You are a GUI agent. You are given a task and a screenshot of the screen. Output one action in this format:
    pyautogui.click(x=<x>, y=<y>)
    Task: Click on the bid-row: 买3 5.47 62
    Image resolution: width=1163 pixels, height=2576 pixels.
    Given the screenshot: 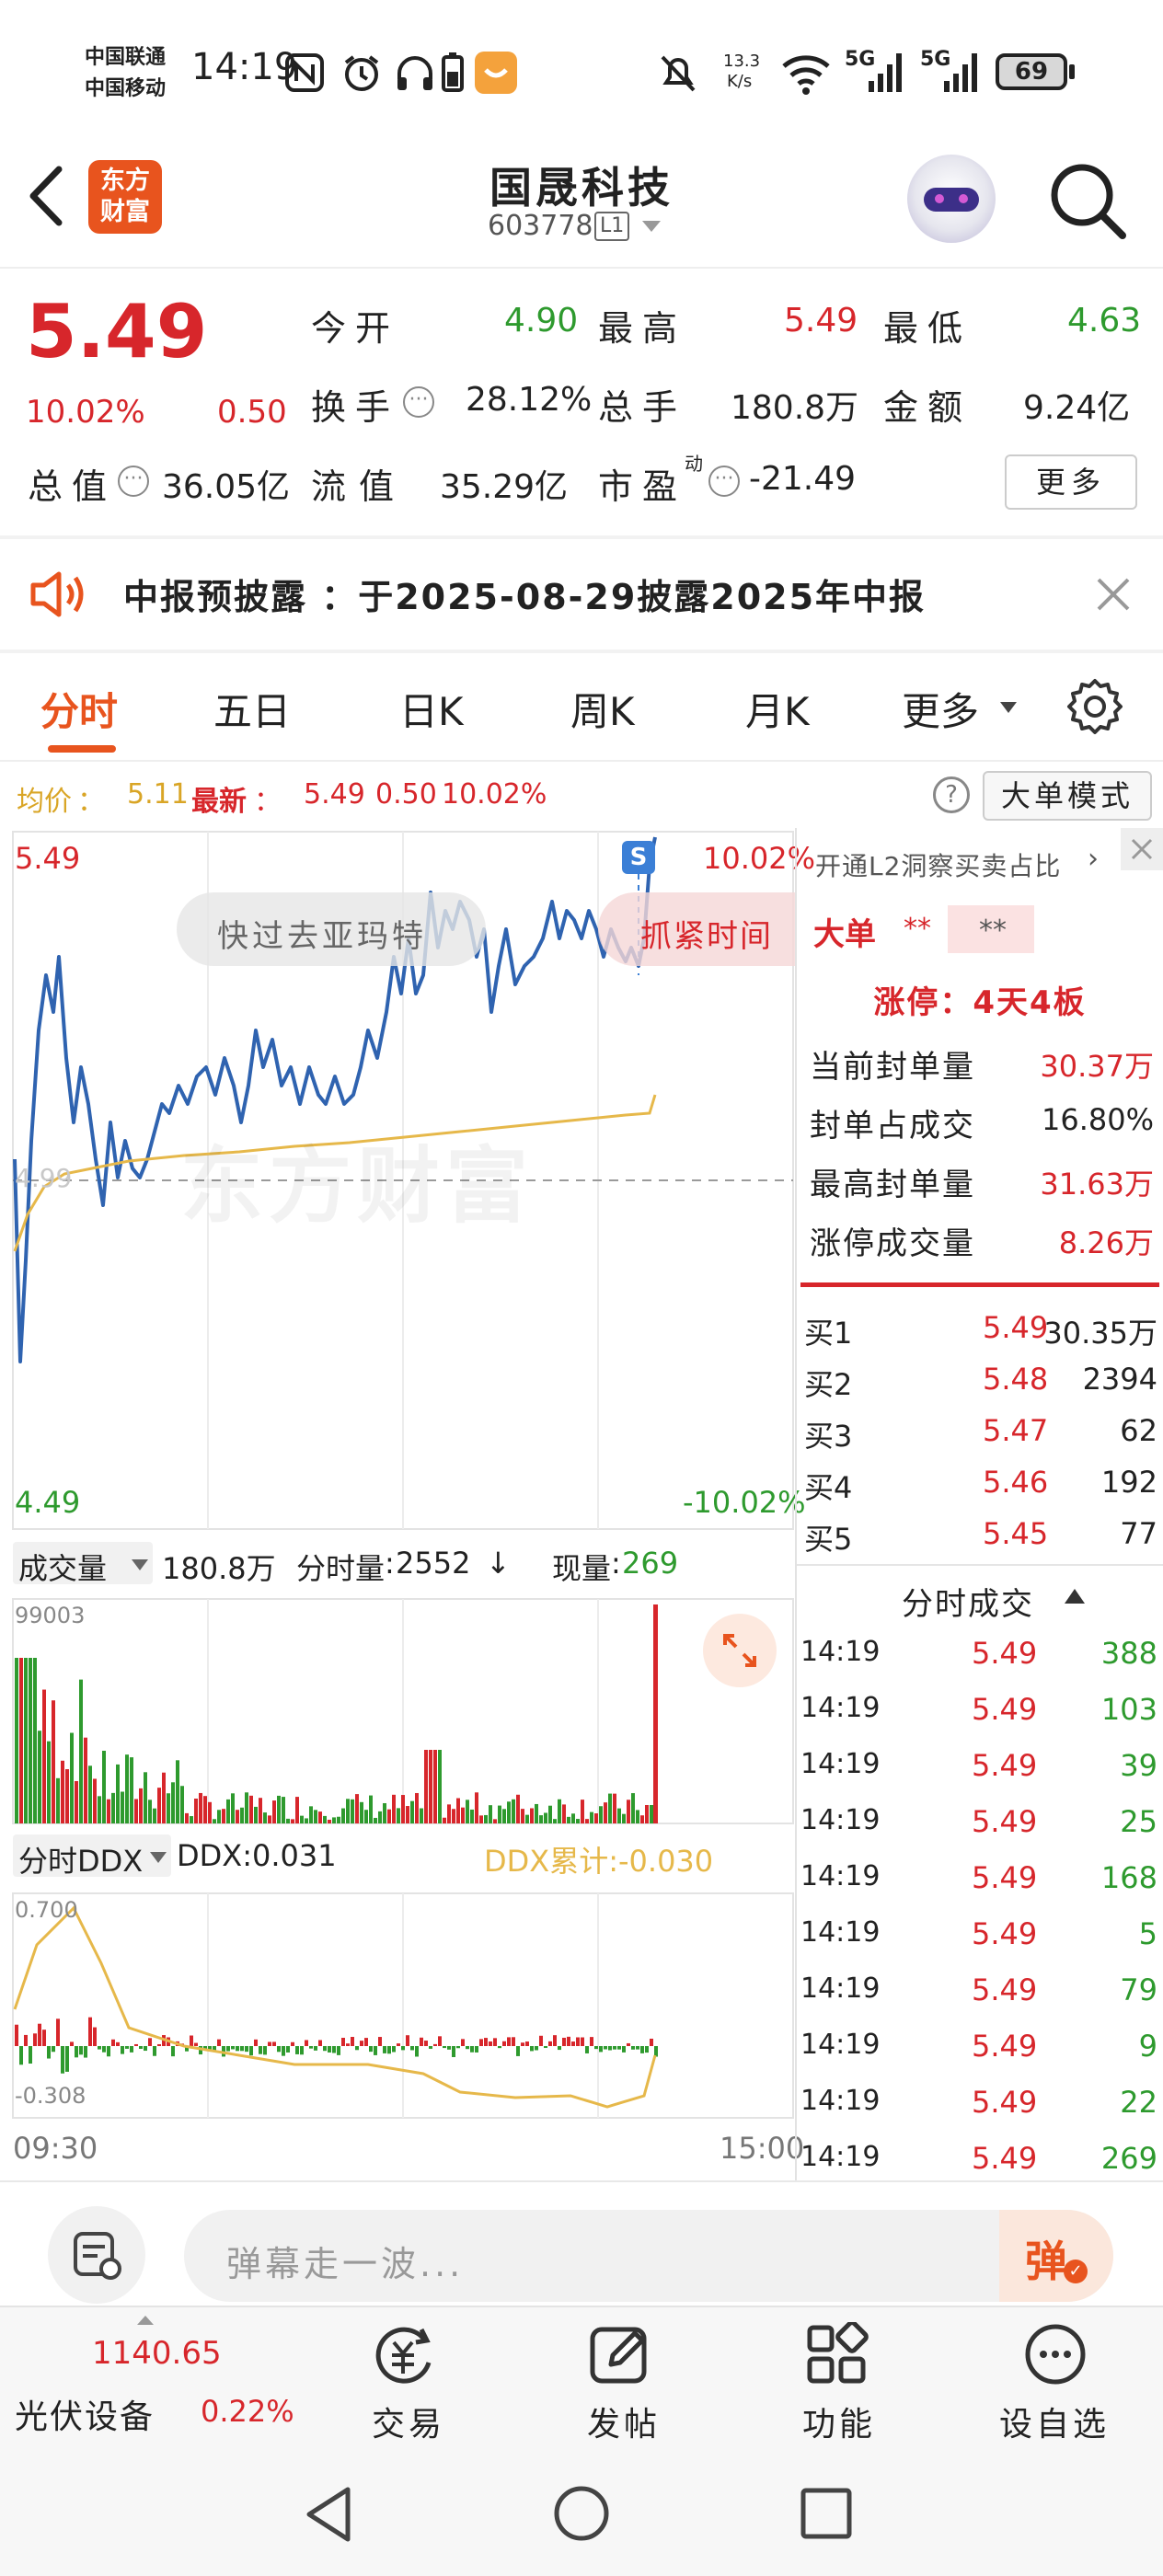 What is the action you would take?
    pyautogui.click(x=980, y=1431)
    